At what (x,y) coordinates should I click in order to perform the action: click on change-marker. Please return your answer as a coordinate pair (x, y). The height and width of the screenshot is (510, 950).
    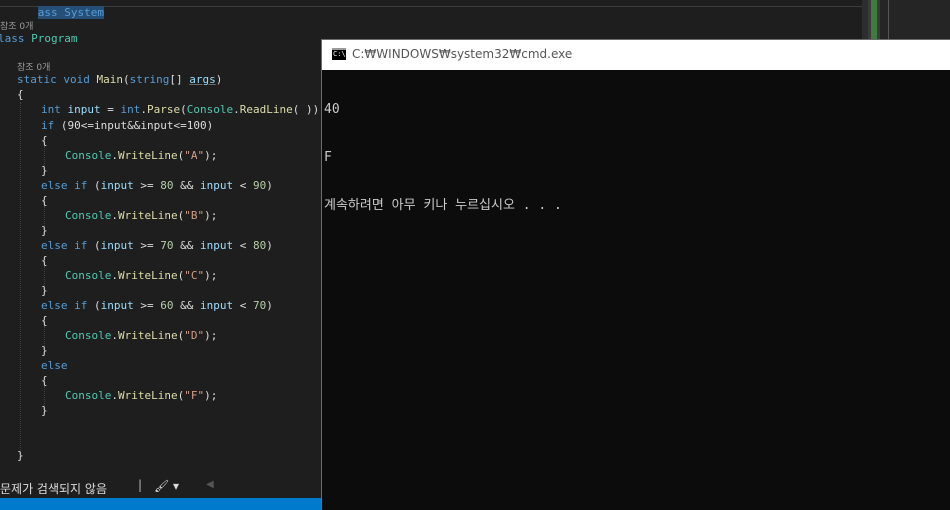
    Looking at the image, I should click on (874, 20).